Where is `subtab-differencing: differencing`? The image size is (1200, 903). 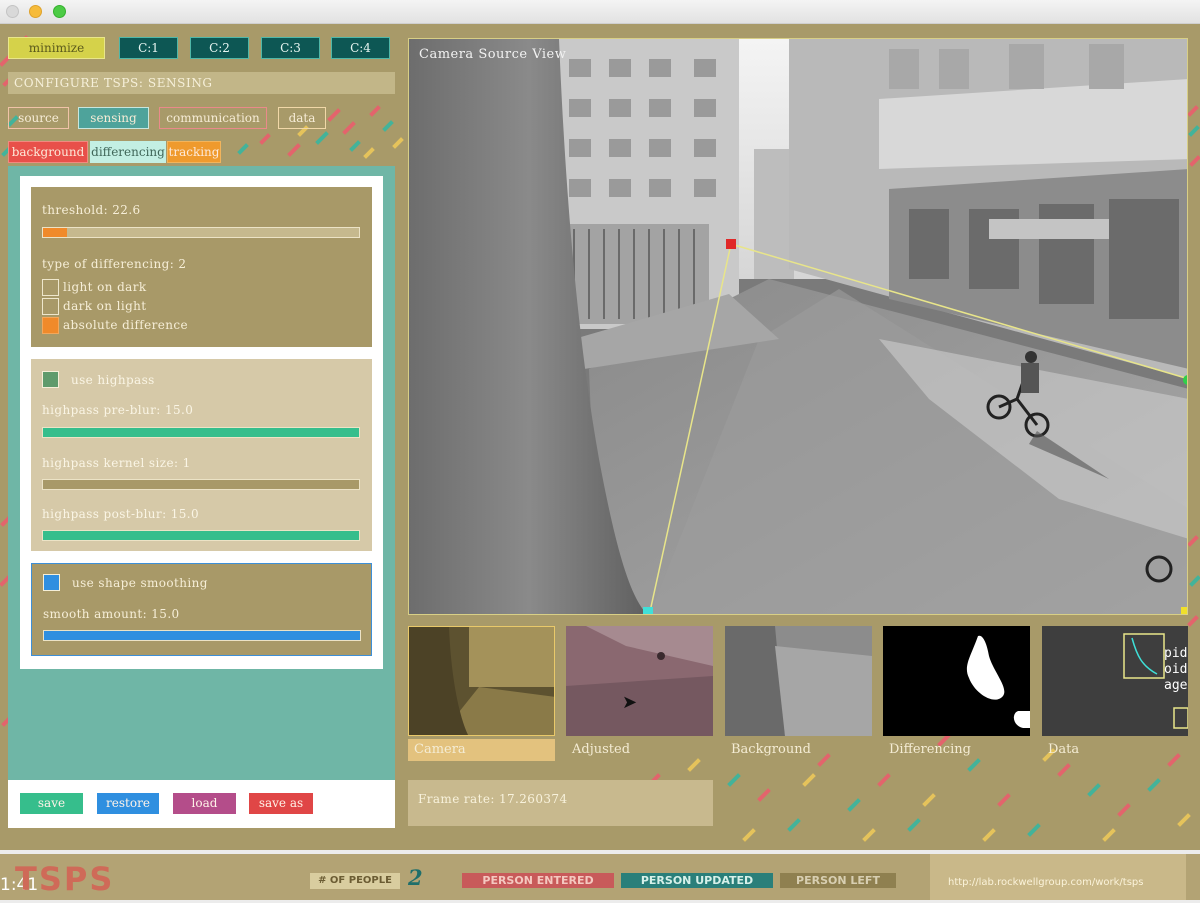 subtab-differencing: differencing is located at coordinates (128, 152).